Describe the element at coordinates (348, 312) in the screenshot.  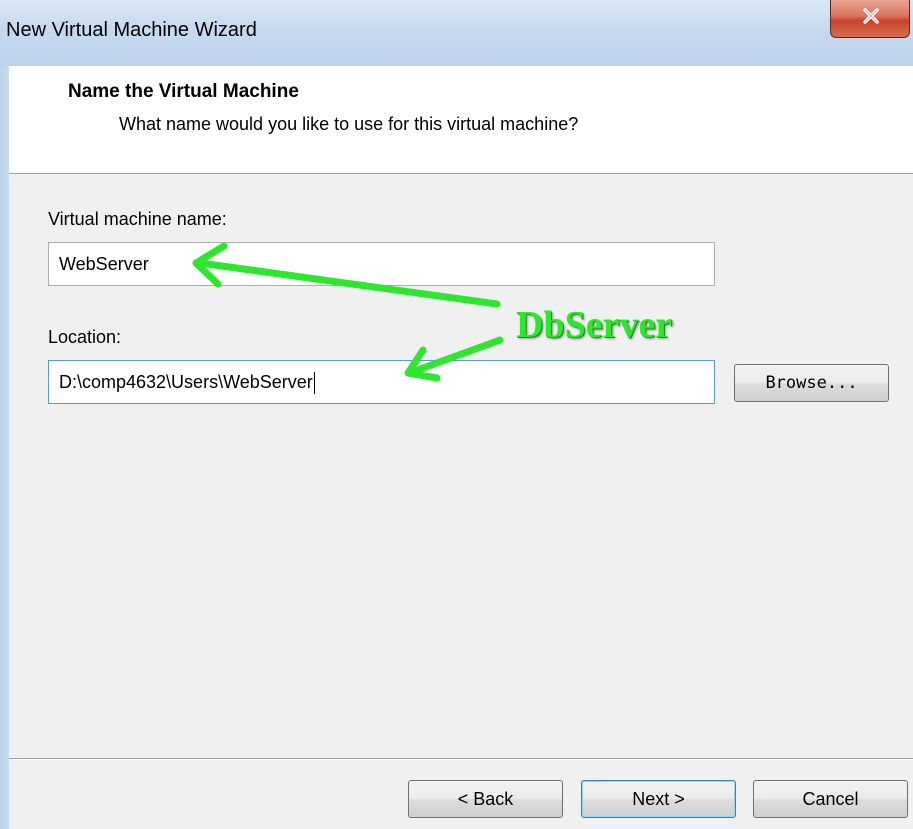
I see `annotation-arrows` at that location.